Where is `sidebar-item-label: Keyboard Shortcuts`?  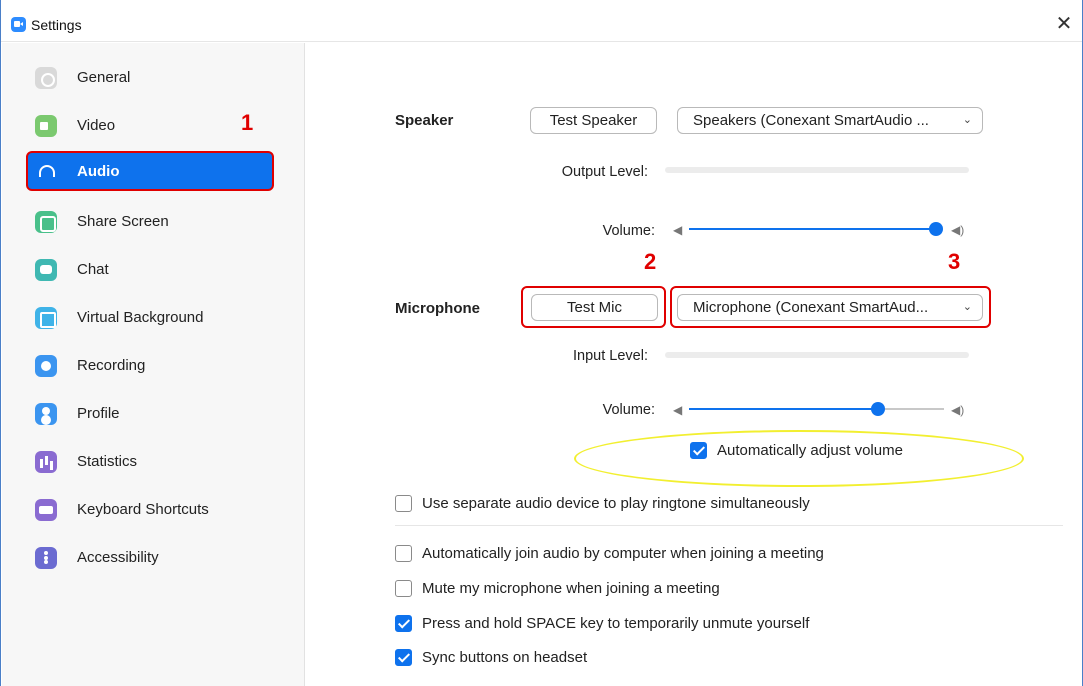 sidebar-item-label: Keyboard Shortcuts is located at coordinates (143, 509).